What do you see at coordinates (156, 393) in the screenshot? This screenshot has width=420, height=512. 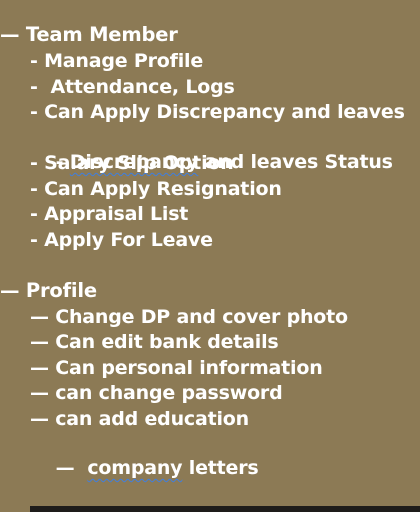 I see `list-item: — can change password` at bounding box center [156, 393].